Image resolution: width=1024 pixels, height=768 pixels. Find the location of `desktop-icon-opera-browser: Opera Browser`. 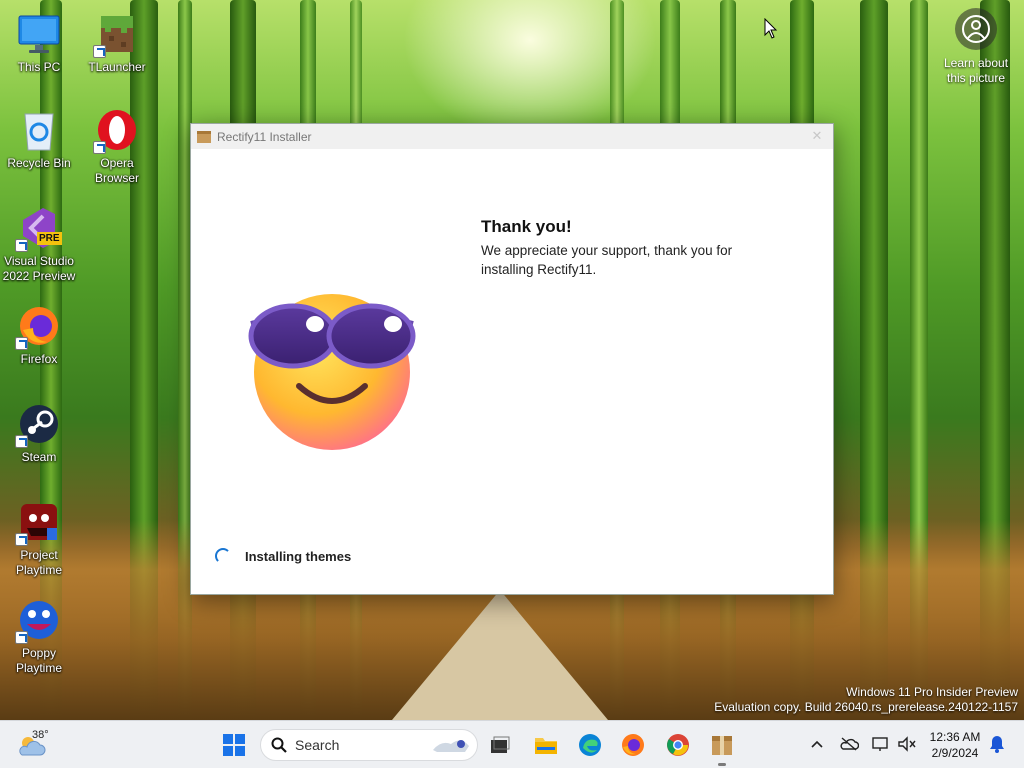

desktop-icon-opera-browser: Opera Browser is located at coordinates (117, 147).